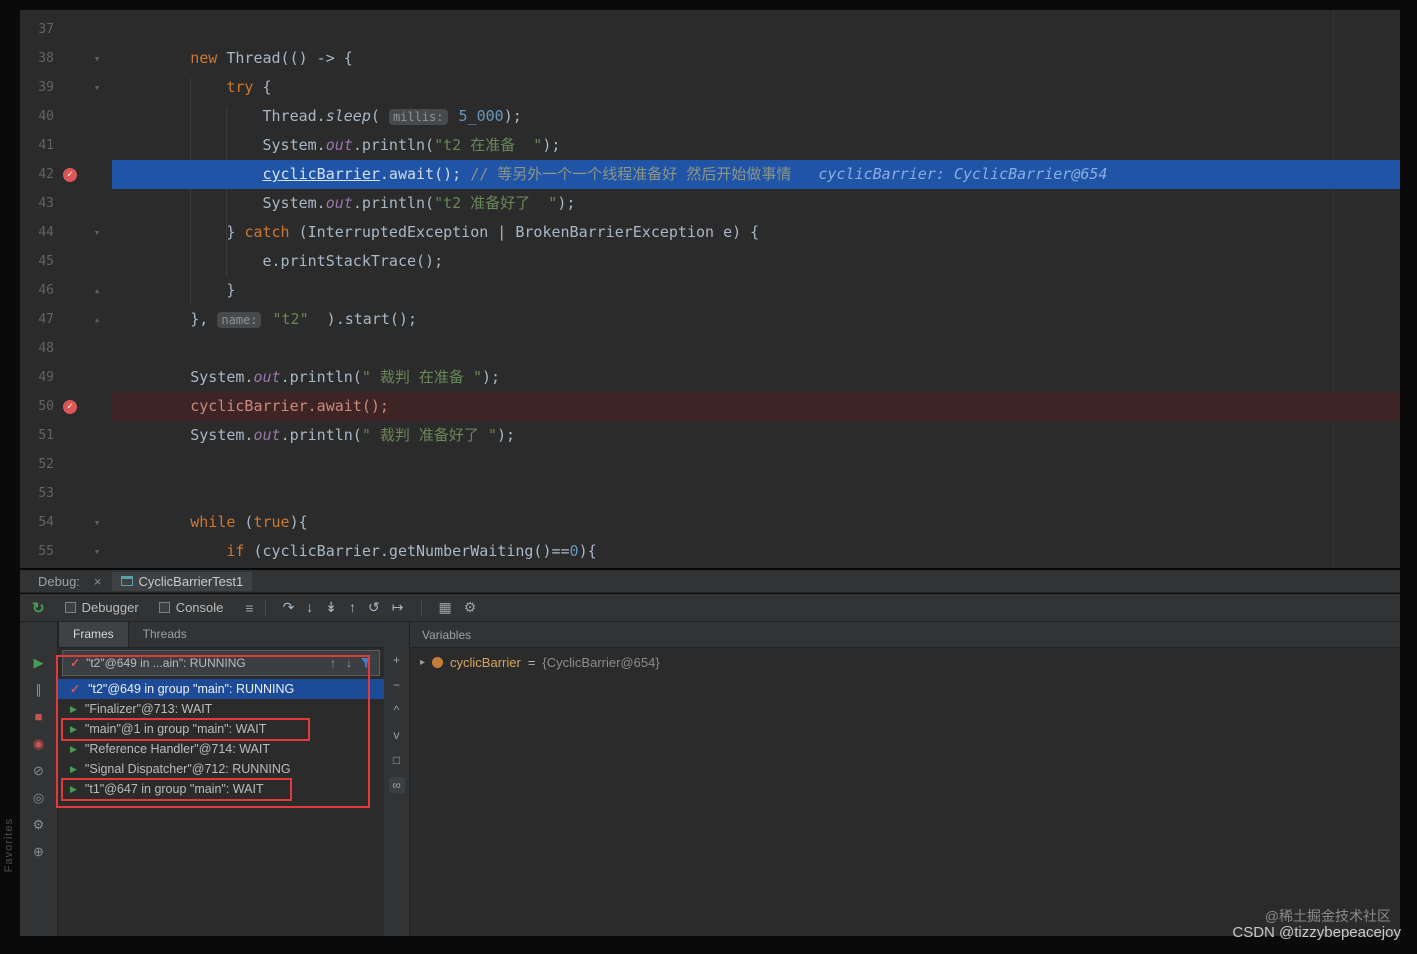  Describe the element at coordinates (289, 607) in the screenshot. I see `step-over-icon: ↷` at that location.